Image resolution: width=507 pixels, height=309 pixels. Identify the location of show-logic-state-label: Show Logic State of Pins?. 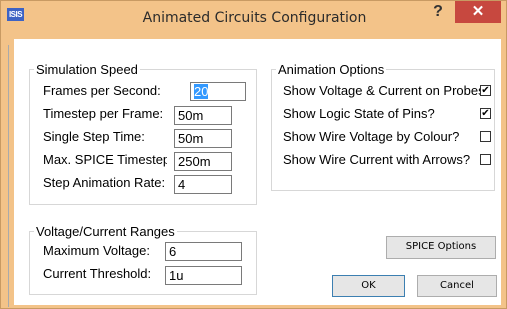
(378, 113).